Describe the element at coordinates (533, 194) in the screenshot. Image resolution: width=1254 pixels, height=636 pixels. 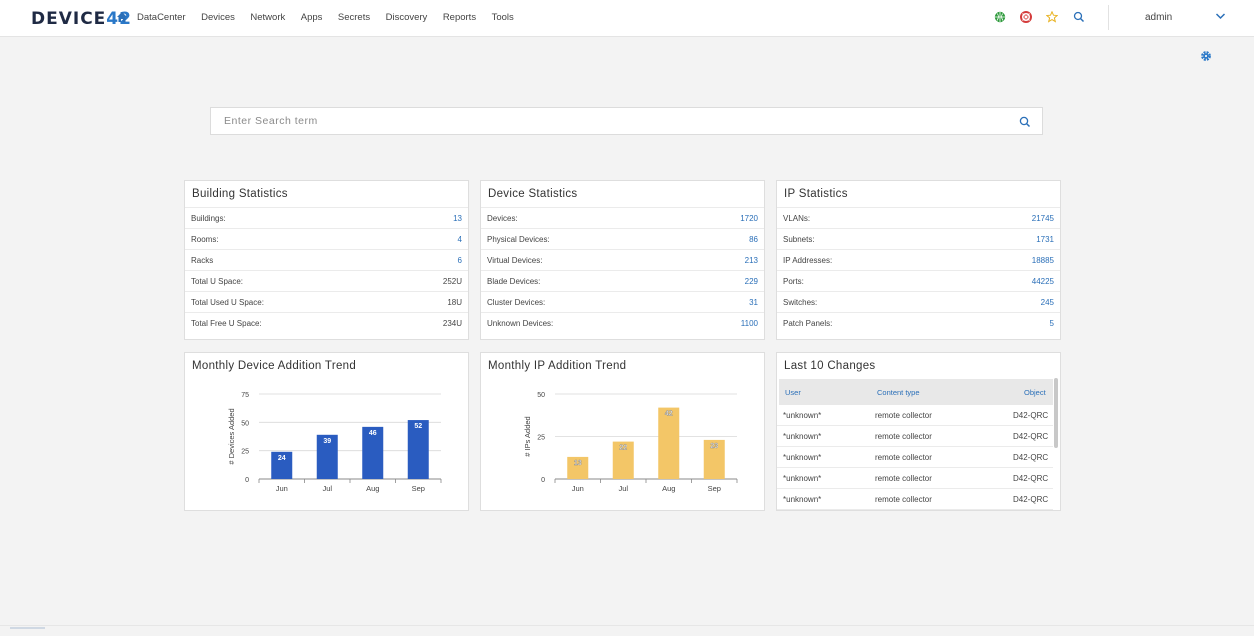
I see `panel-title: Device Statistics` at that location.